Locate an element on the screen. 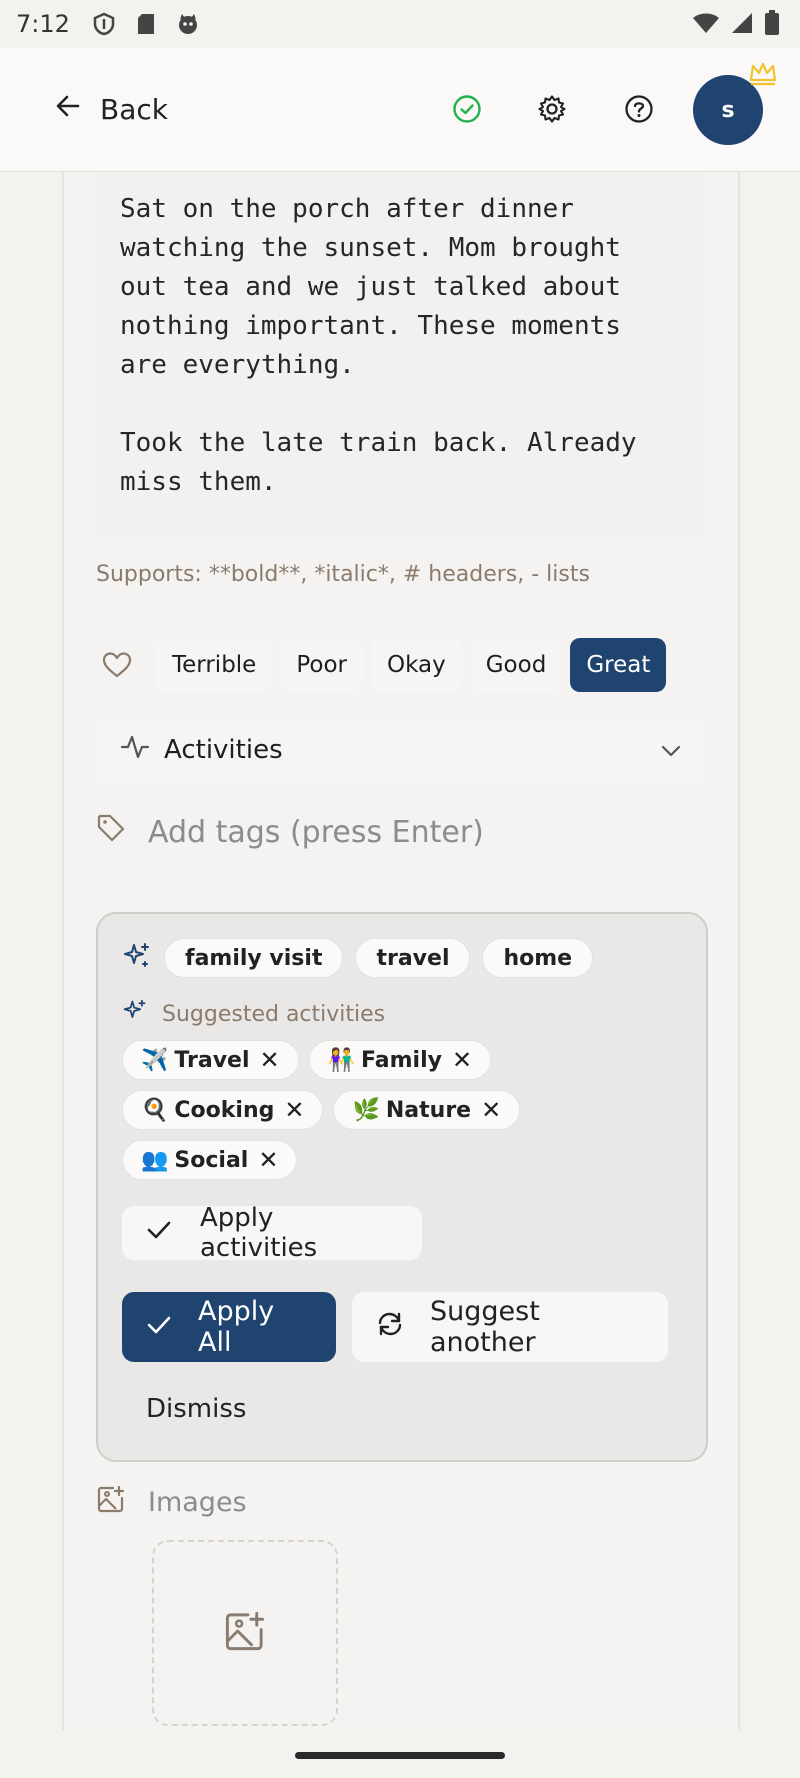  help-icon is located at coordinates (639, 109).